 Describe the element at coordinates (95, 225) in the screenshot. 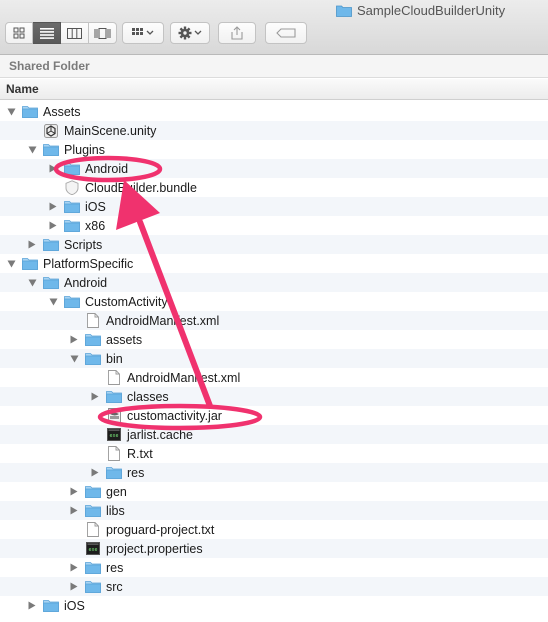

I see `file-name: x86` at that location.